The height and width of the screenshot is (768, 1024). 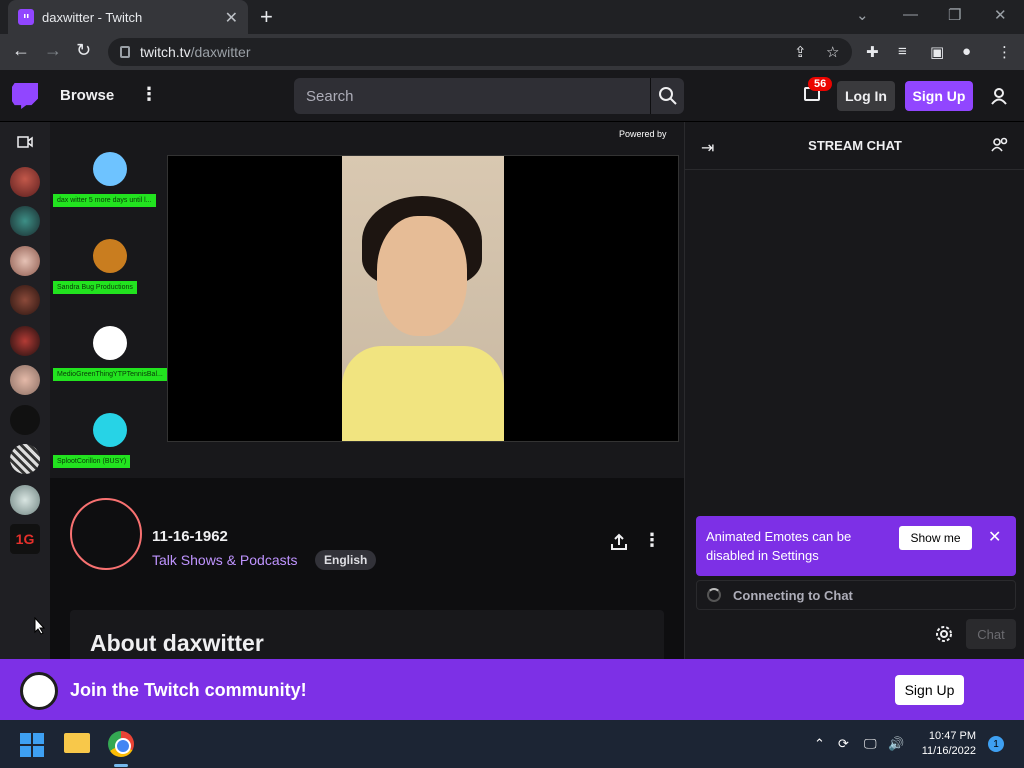 I want to click on community-icon, so click(x=1000, y=145).